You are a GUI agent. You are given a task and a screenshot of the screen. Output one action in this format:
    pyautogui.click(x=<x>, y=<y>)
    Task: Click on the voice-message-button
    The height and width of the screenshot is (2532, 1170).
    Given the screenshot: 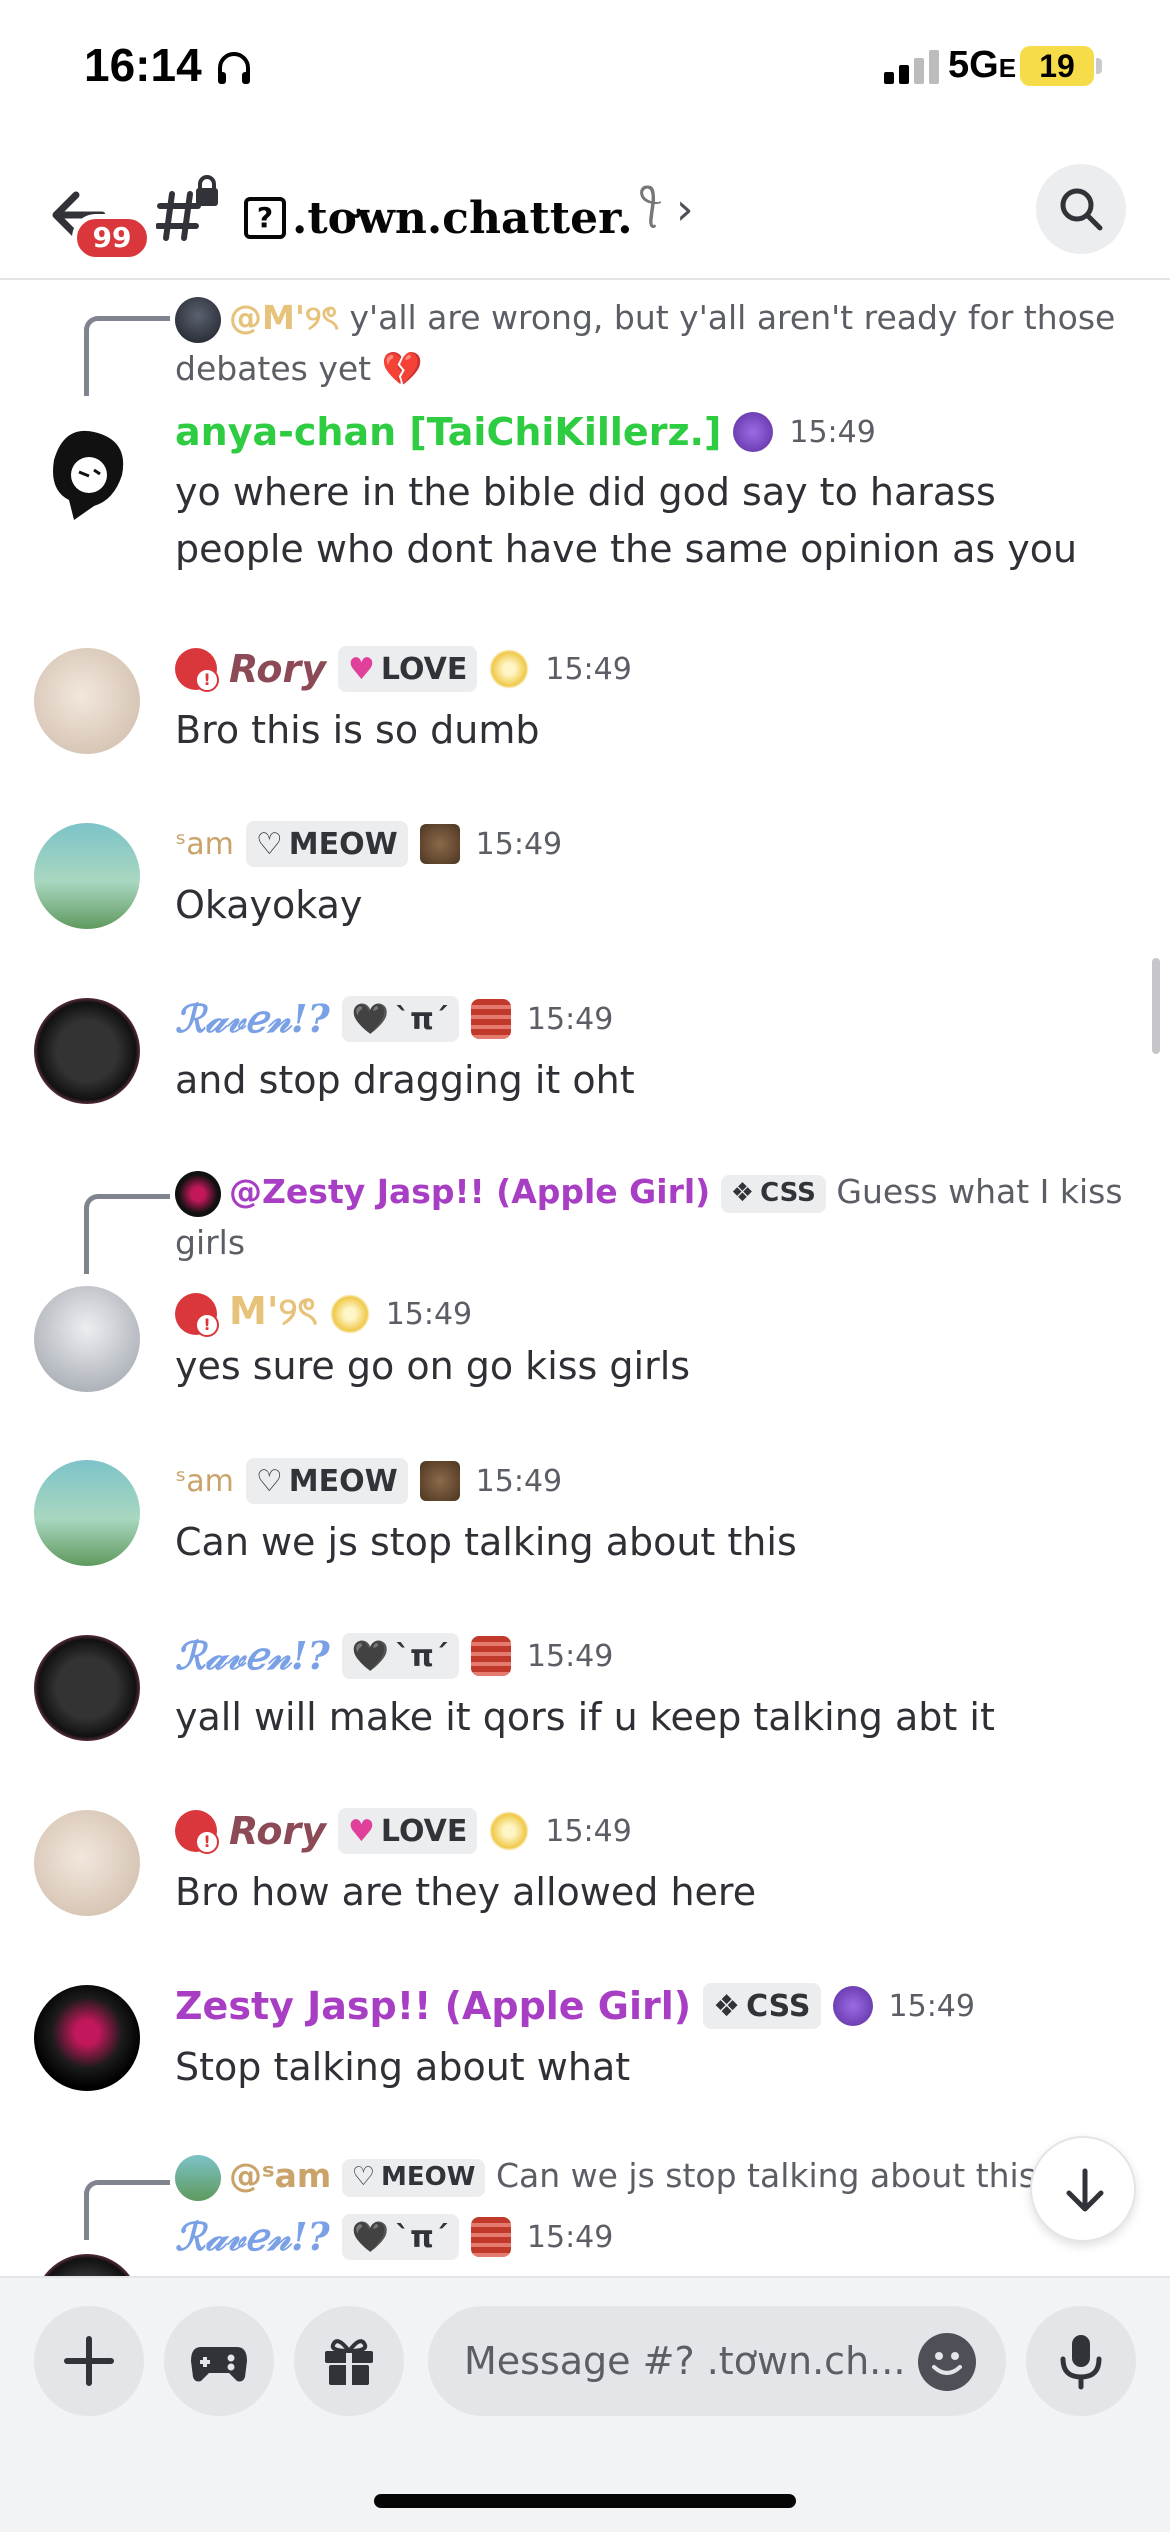 What is the action you would take?
    pyautogui.click(x=1081, y=2361)
    